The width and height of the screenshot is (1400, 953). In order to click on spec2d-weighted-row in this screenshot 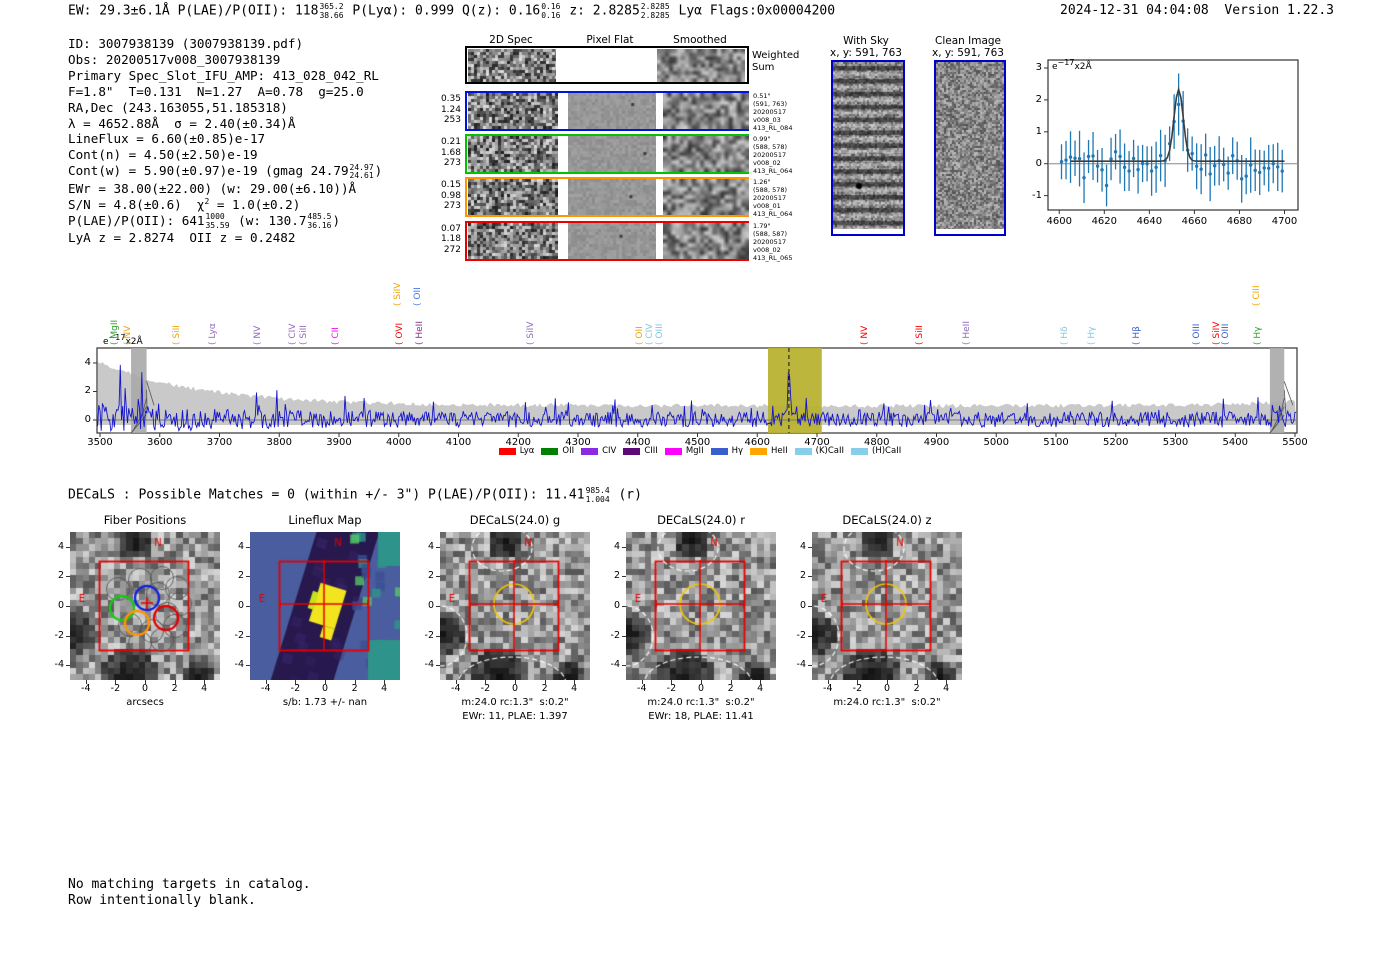, I will do `click(607, 65)`.